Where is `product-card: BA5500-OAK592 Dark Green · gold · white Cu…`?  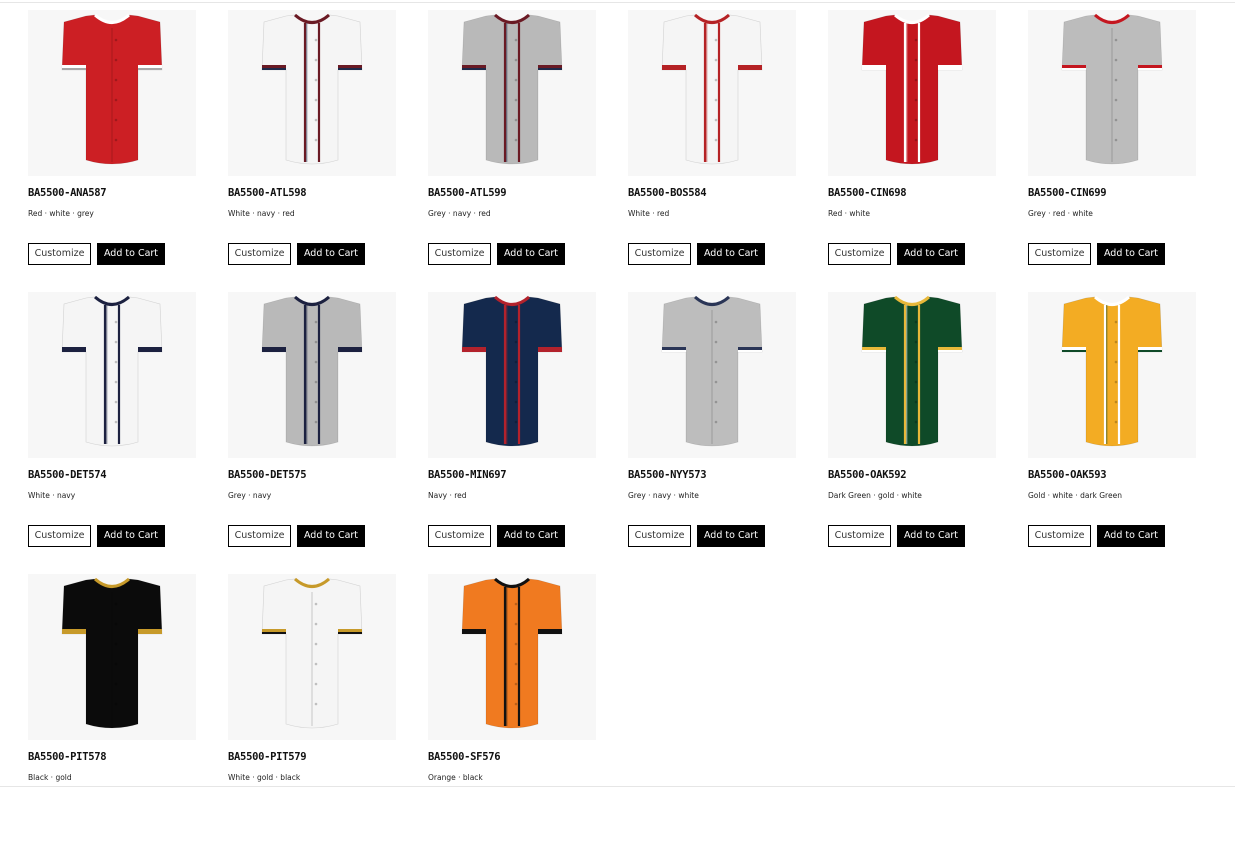
product-card: BA5500-OAK592 Dark Green · gold · white Cu… is located at coordinates (923, 427).